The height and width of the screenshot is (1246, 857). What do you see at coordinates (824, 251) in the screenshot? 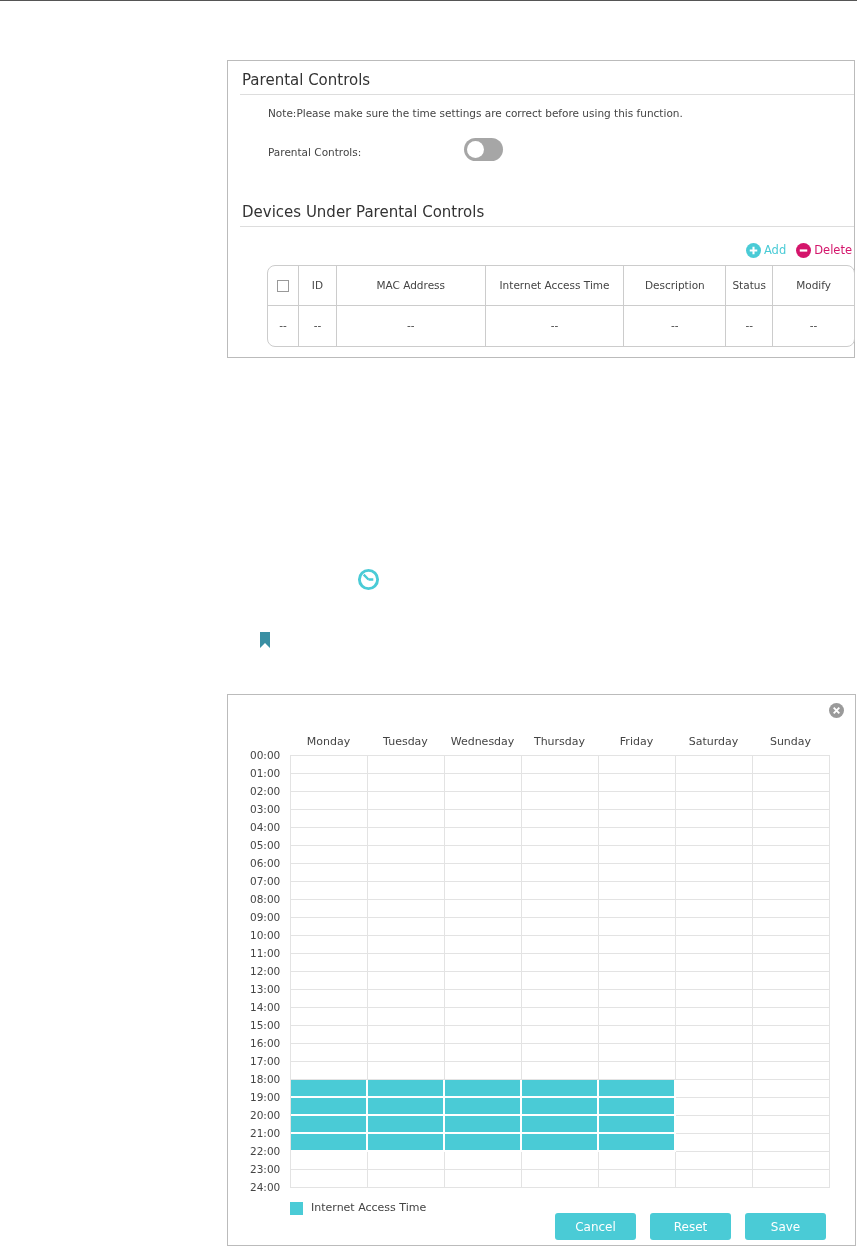
I see `delete-link: Delete` at bounding box center [824, 251].